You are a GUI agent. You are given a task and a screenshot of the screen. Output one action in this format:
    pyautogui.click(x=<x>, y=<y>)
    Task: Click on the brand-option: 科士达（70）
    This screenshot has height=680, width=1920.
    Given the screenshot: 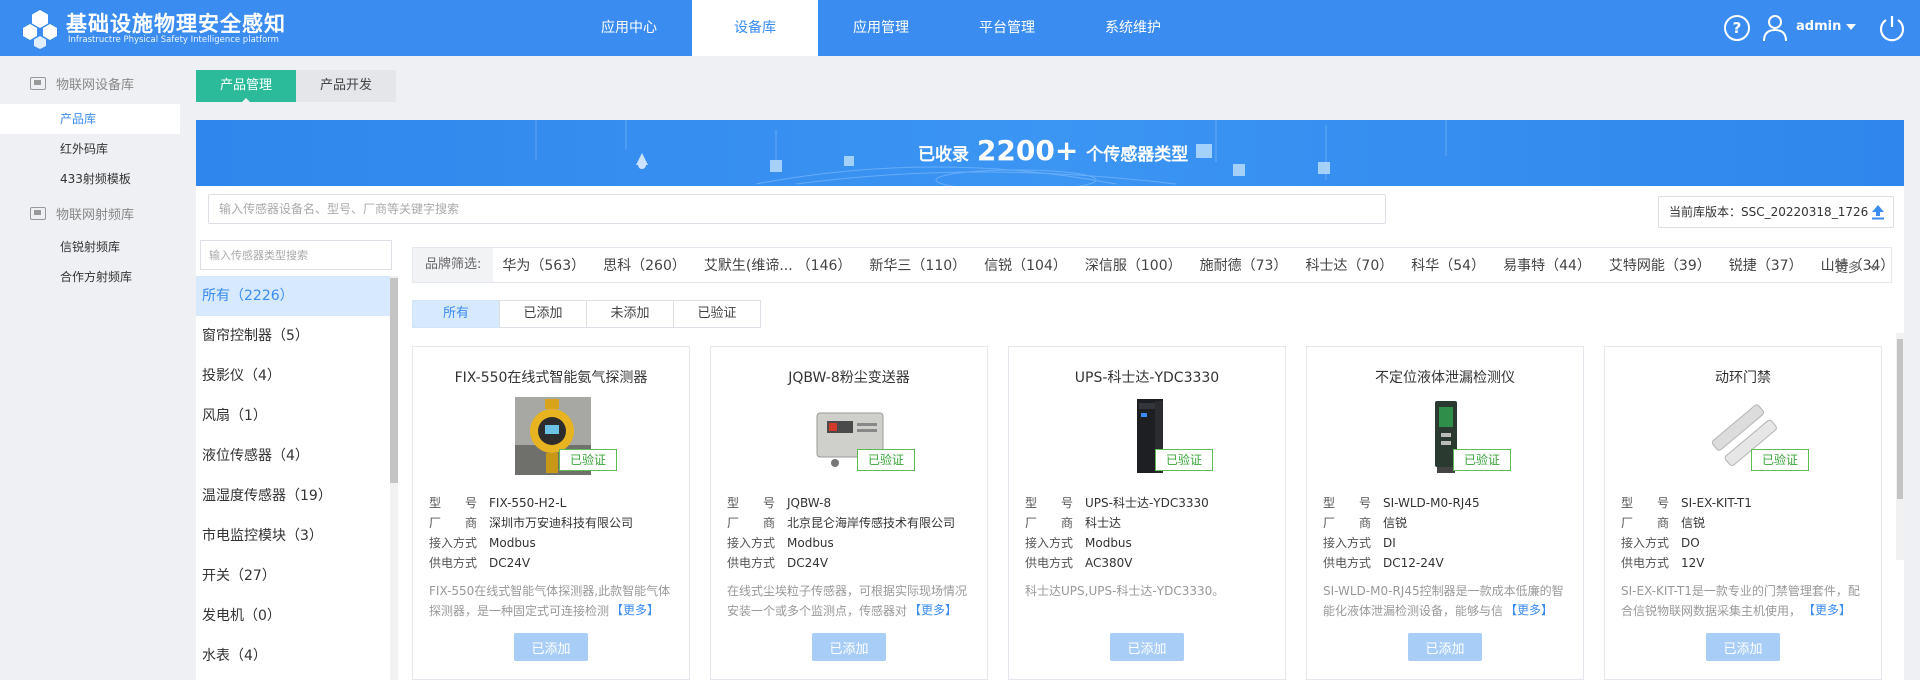 What is the action you would take?
    pyautogui.click(x=1349, y=265)
    